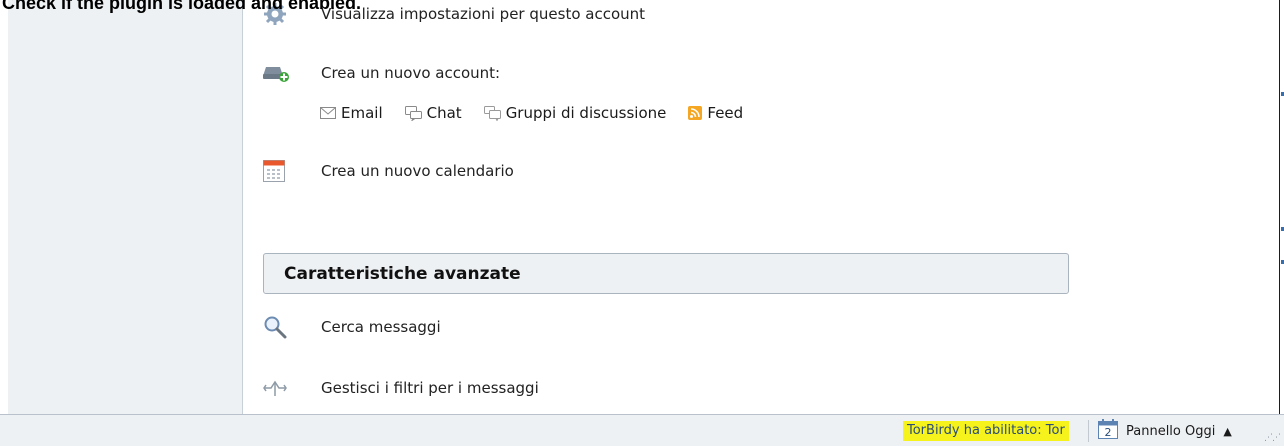 The width and height of the screenshot is (1284, 446). I want to click on calendar-icon, so click(280, 171).